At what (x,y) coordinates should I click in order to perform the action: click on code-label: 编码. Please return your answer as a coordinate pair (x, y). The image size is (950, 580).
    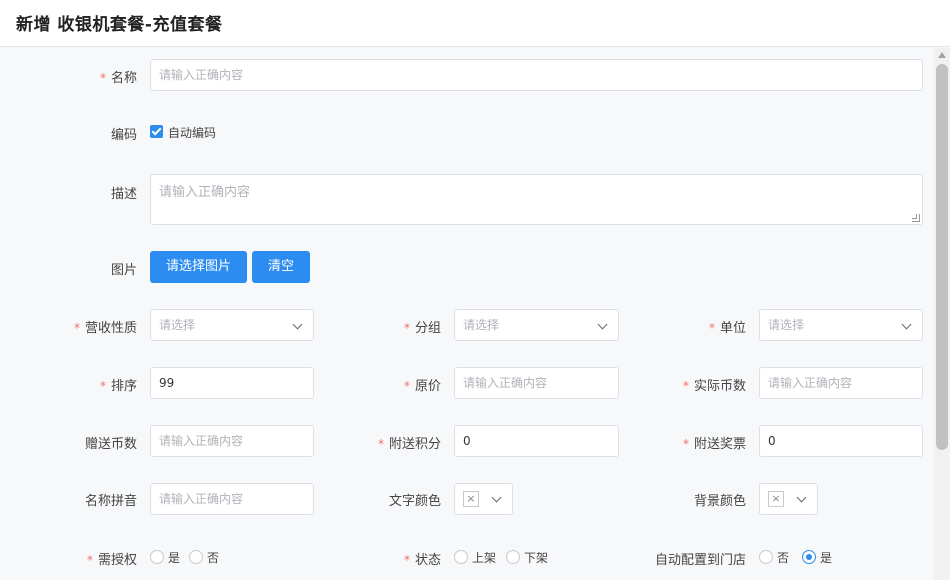
    Looking at the image, I should click on (123, 135).